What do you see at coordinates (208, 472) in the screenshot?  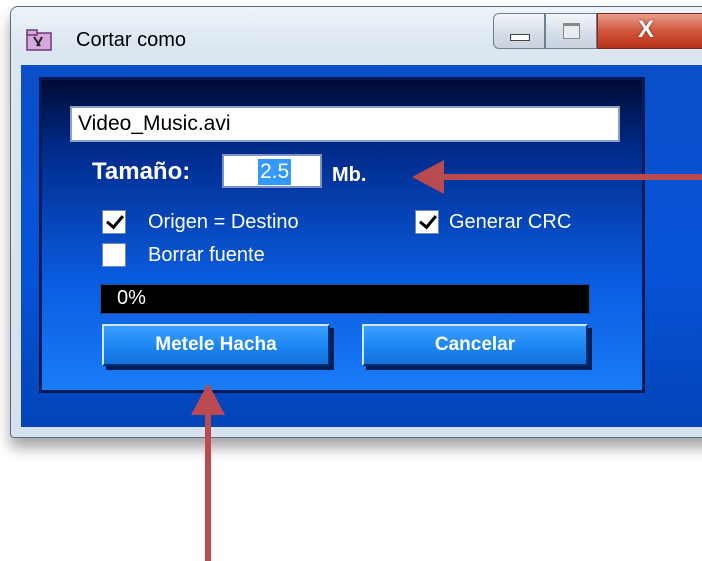 I see `button-annotation-arrow-icon` at bounding box center [208, 472].